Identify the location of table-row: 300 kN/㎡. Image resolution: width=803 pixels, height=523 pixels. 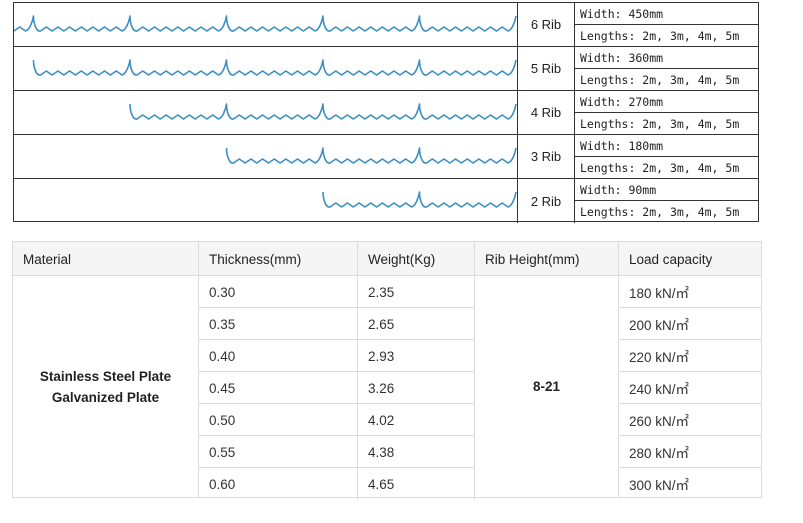
(690, 484).